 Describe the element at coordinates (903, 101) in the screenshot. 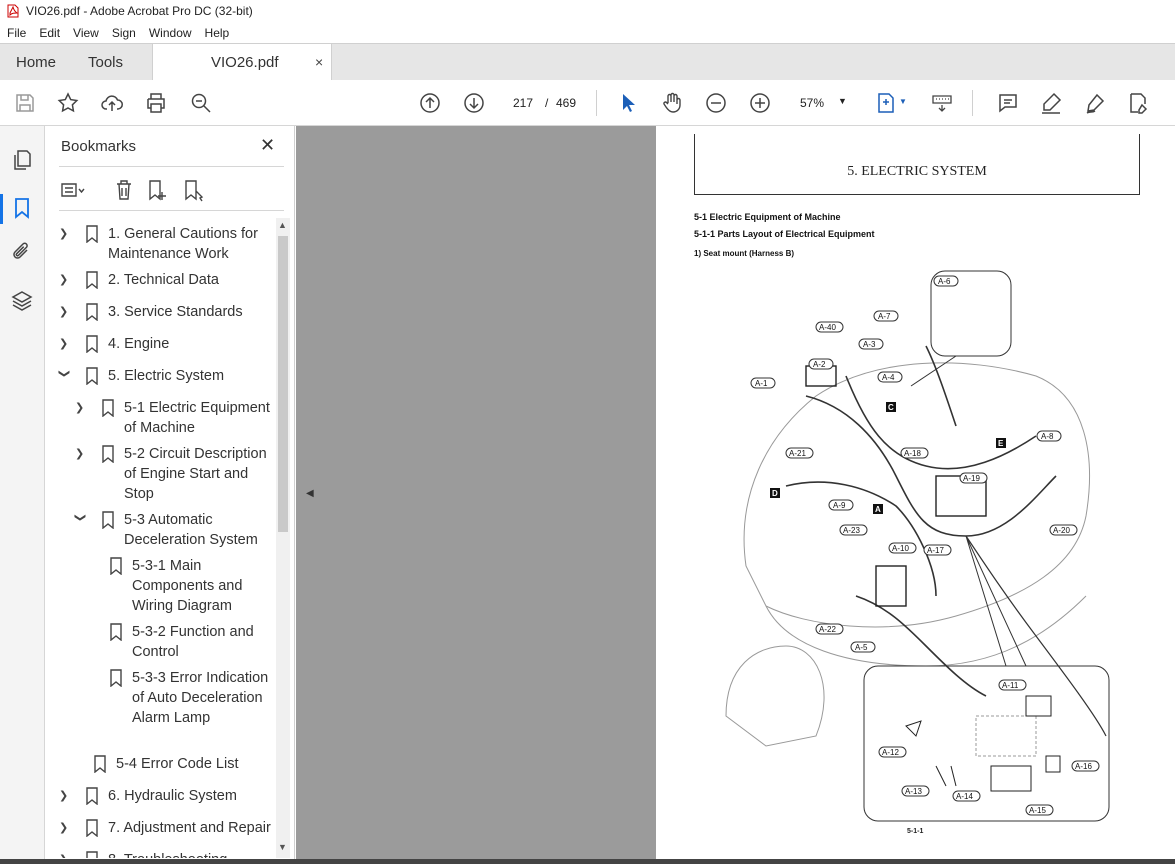

I see `fit-dropdown-icon: ▼` at that location.